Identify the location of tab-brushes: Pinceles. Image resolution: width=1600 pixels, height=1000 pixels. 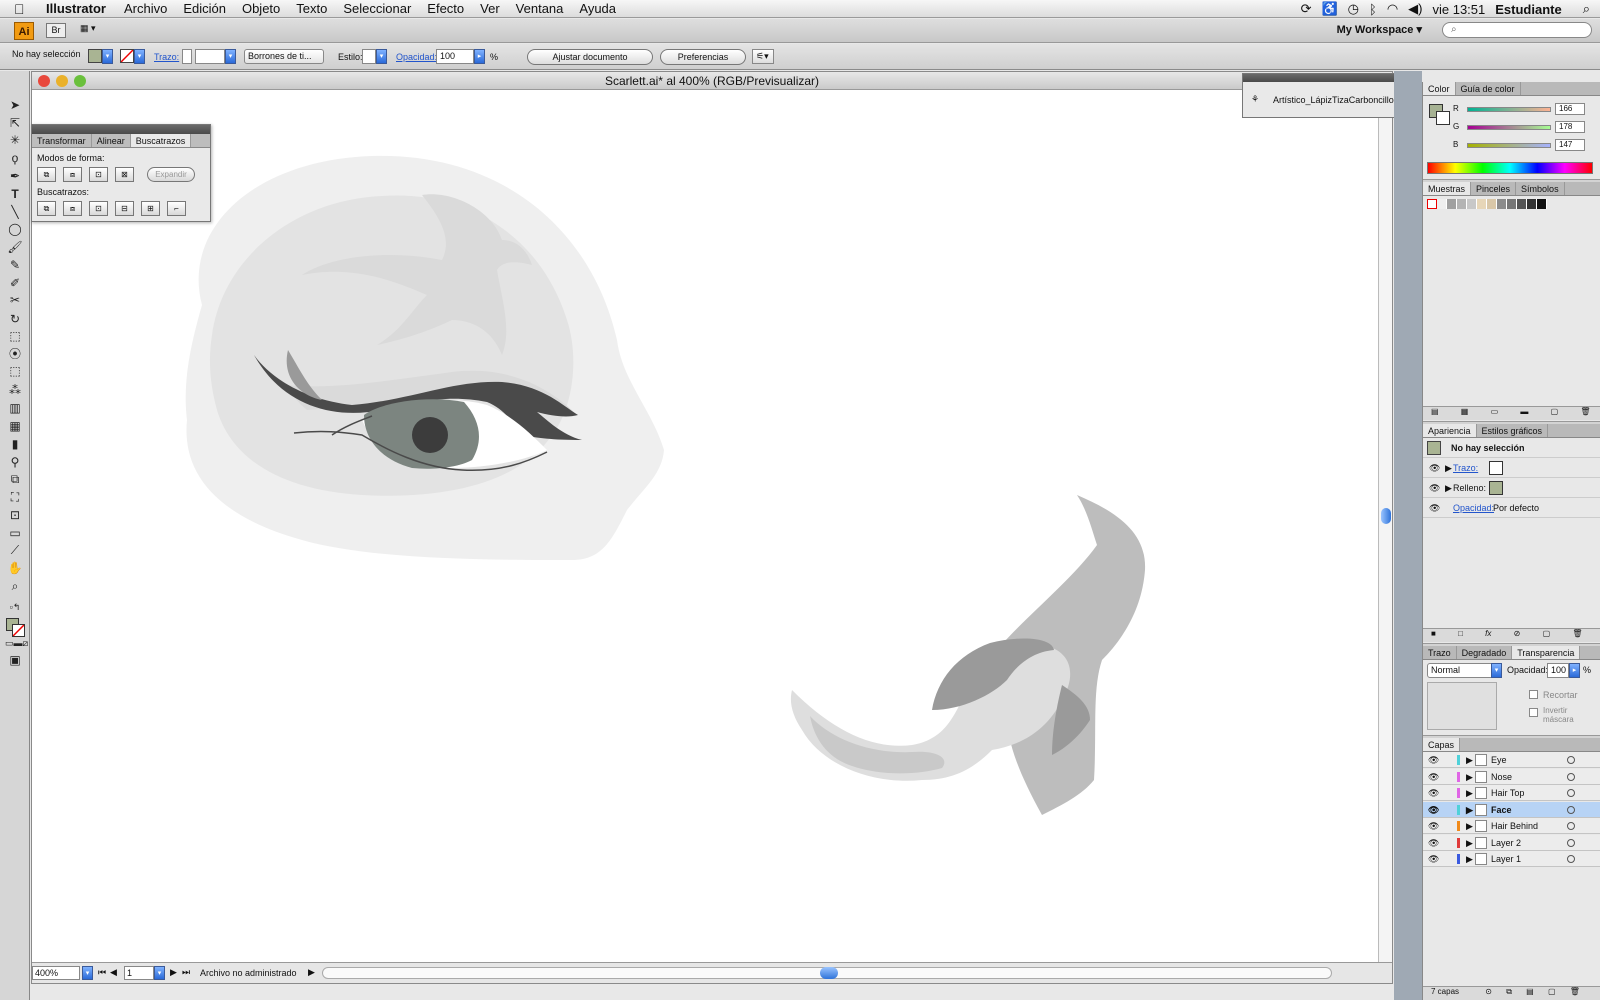
(1494, 188).